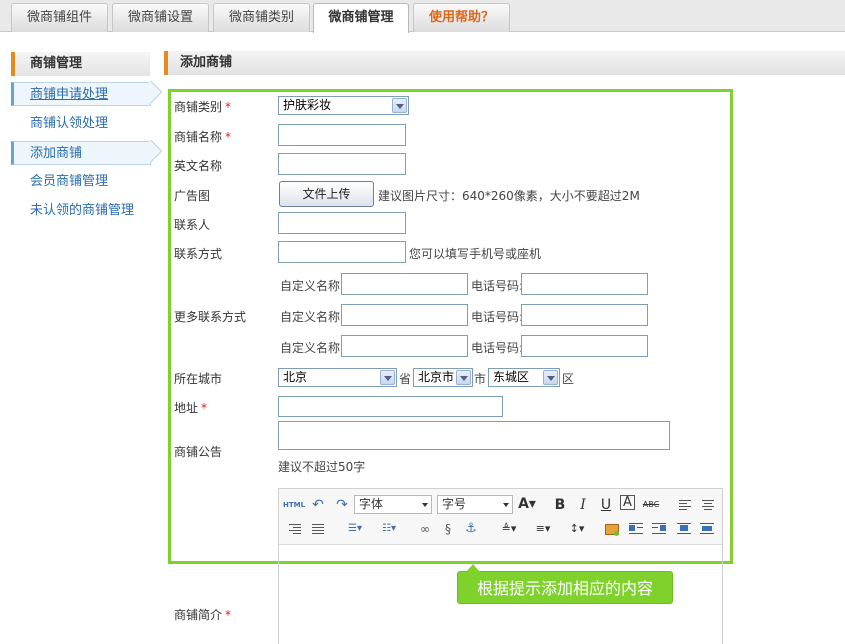 This screenshot has width=845, height=644. I want to click on unordered-list-icon: ☷▾, so click(389, 529).